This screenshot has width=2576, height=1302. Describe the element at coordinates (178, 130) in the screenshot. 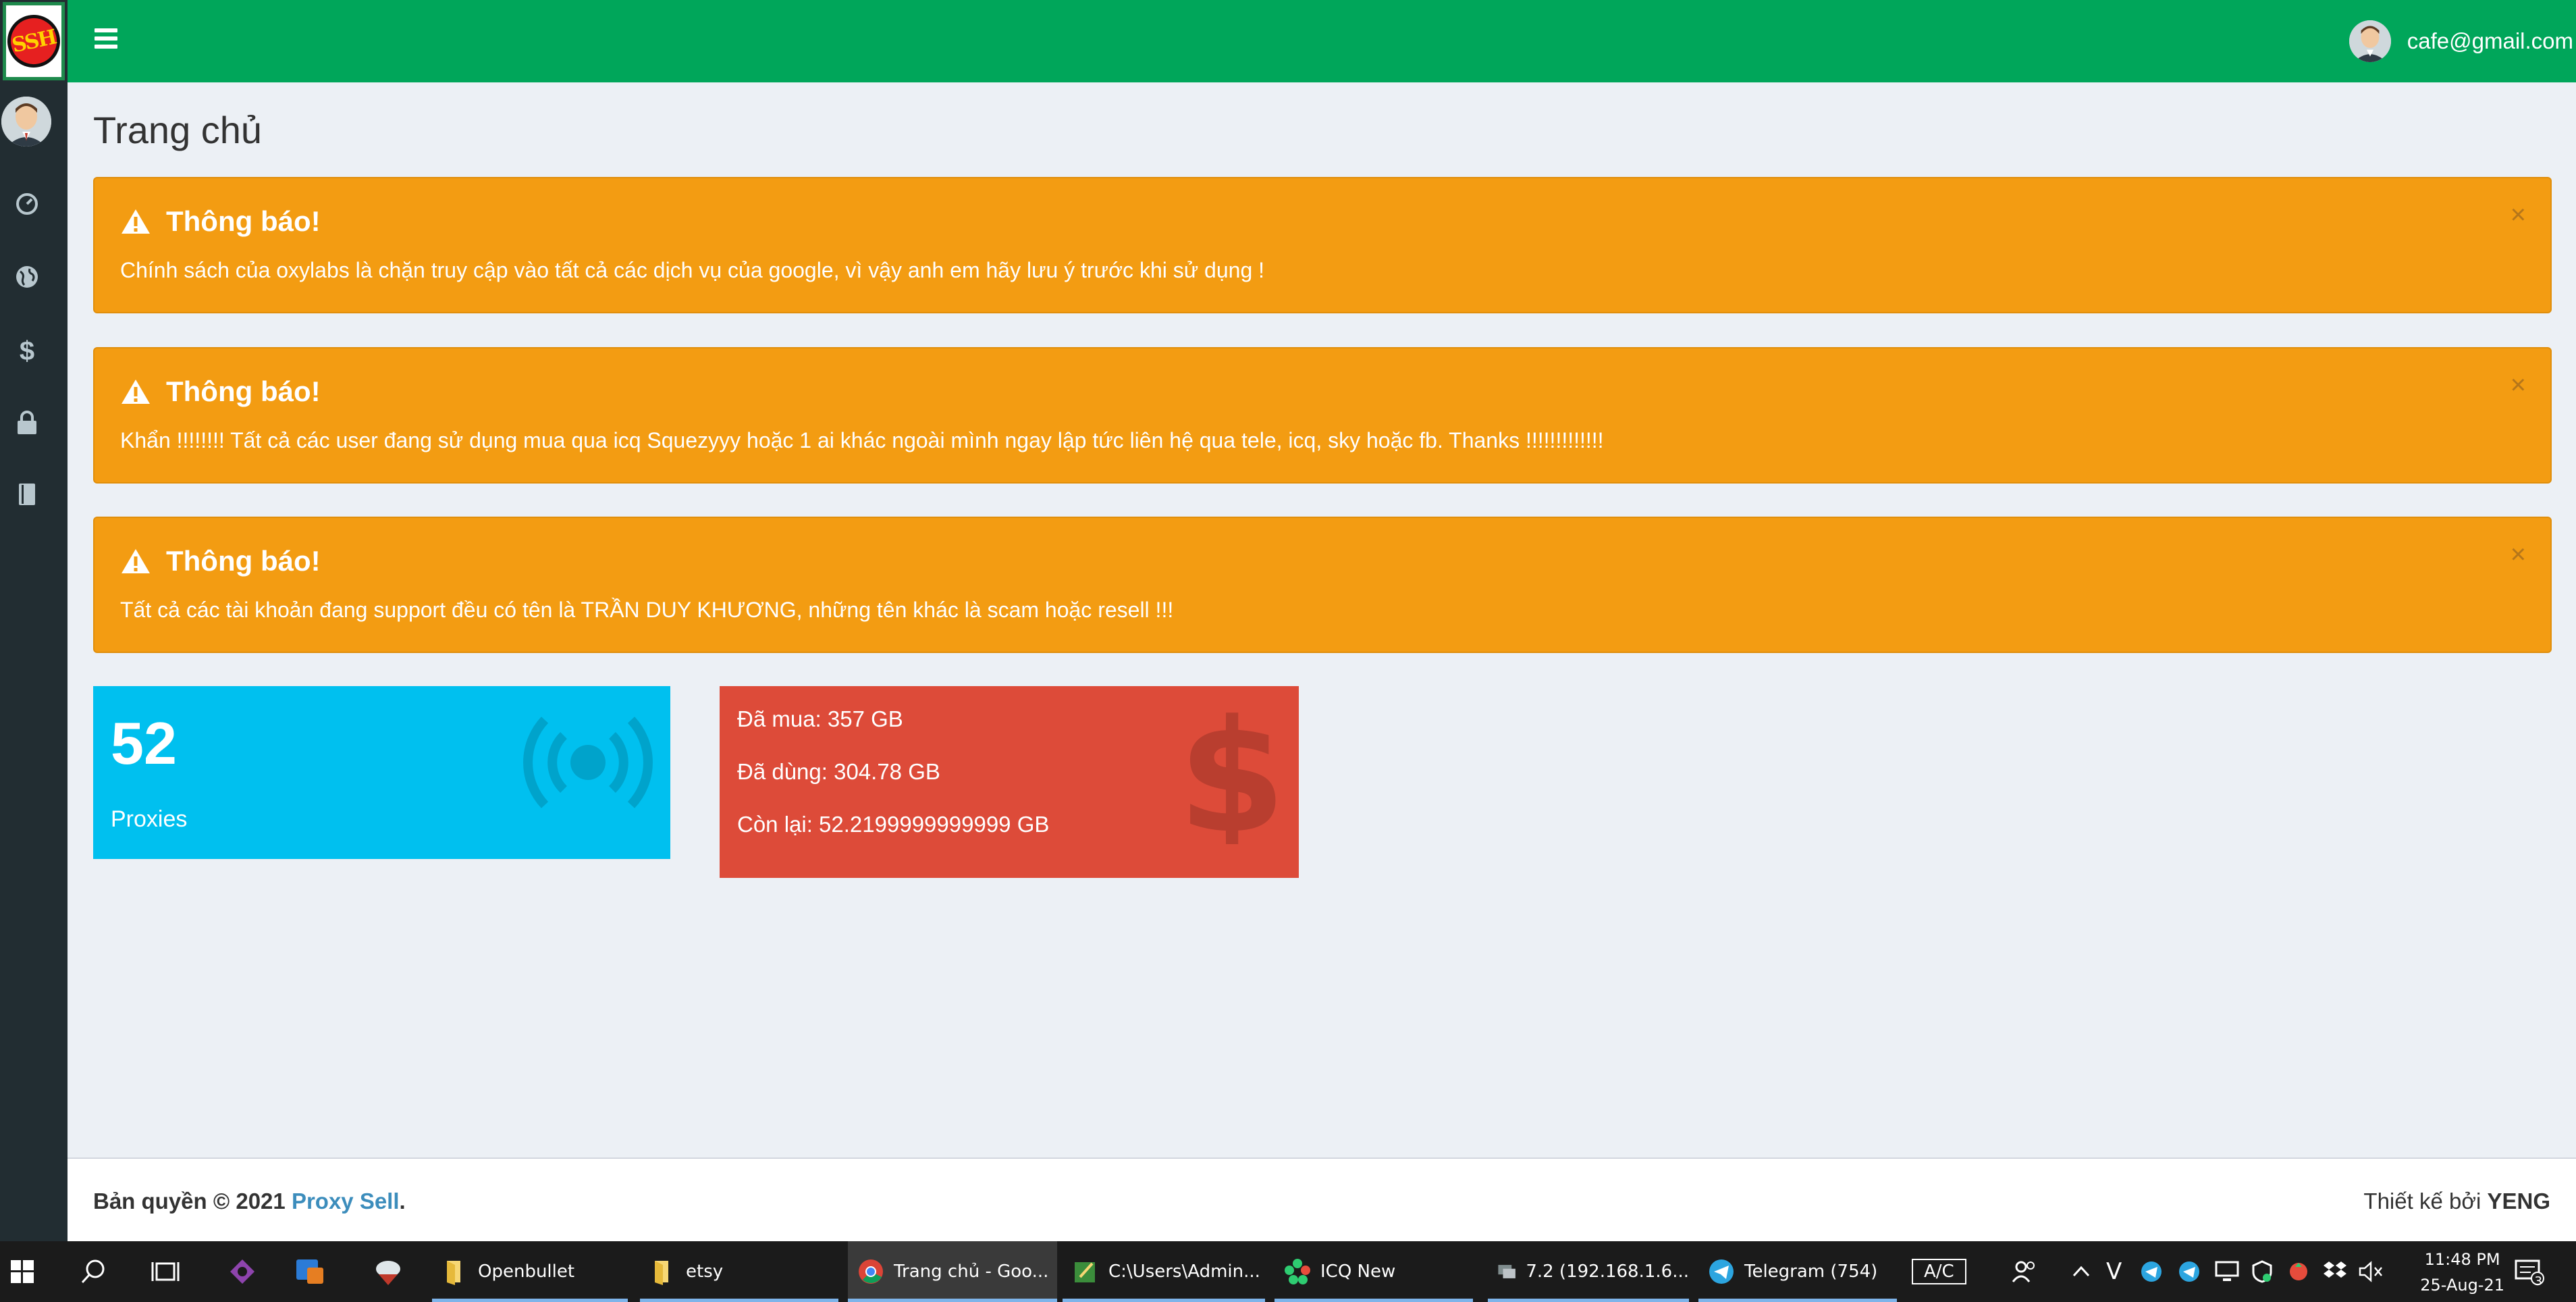

I see `page-title: Trang chủ` at that location.